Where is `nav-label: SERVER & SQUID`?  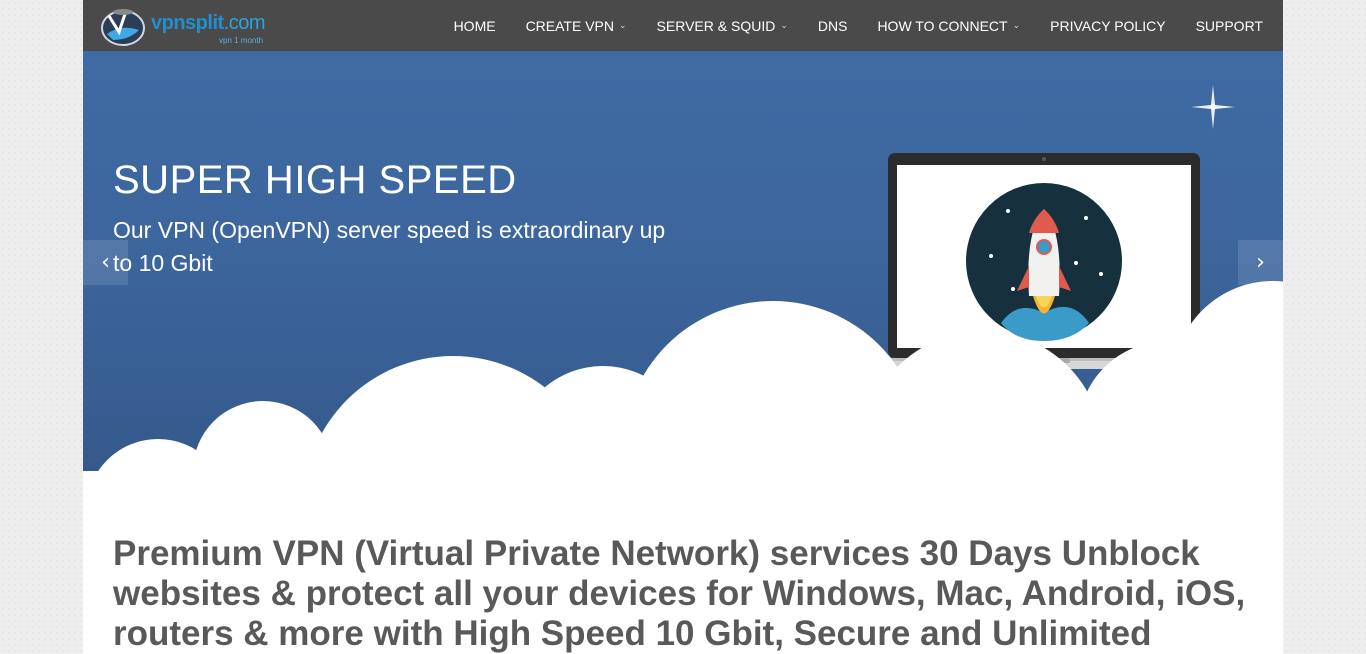
nav-label: SERVER & SQUID is located at coordinates (716, 25).